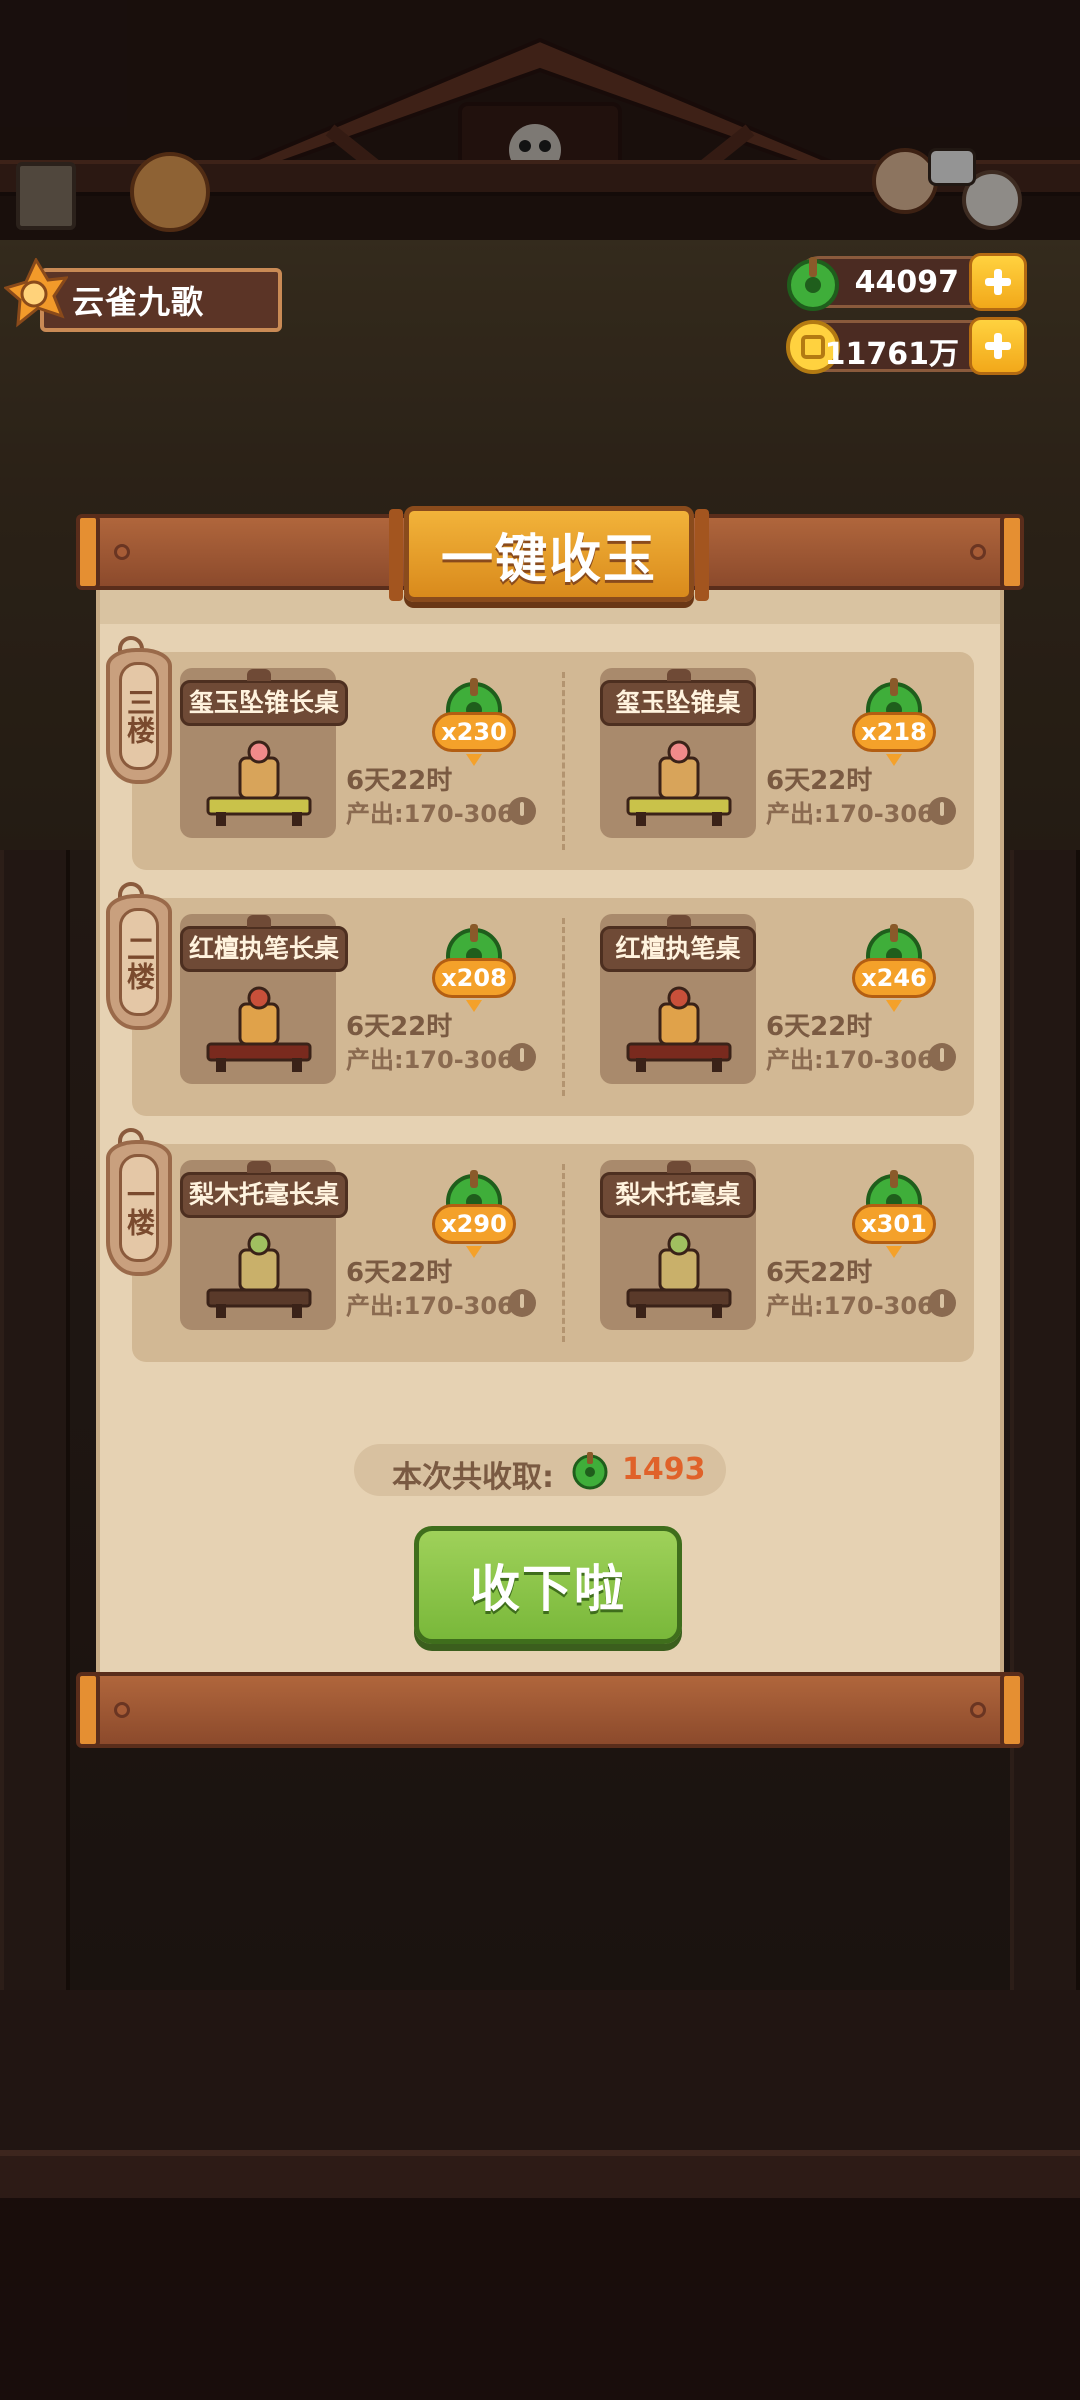 The width and height of the screenshot is (1080, 2400). I want to click on floor-label: 三楼, so click(139, 716).